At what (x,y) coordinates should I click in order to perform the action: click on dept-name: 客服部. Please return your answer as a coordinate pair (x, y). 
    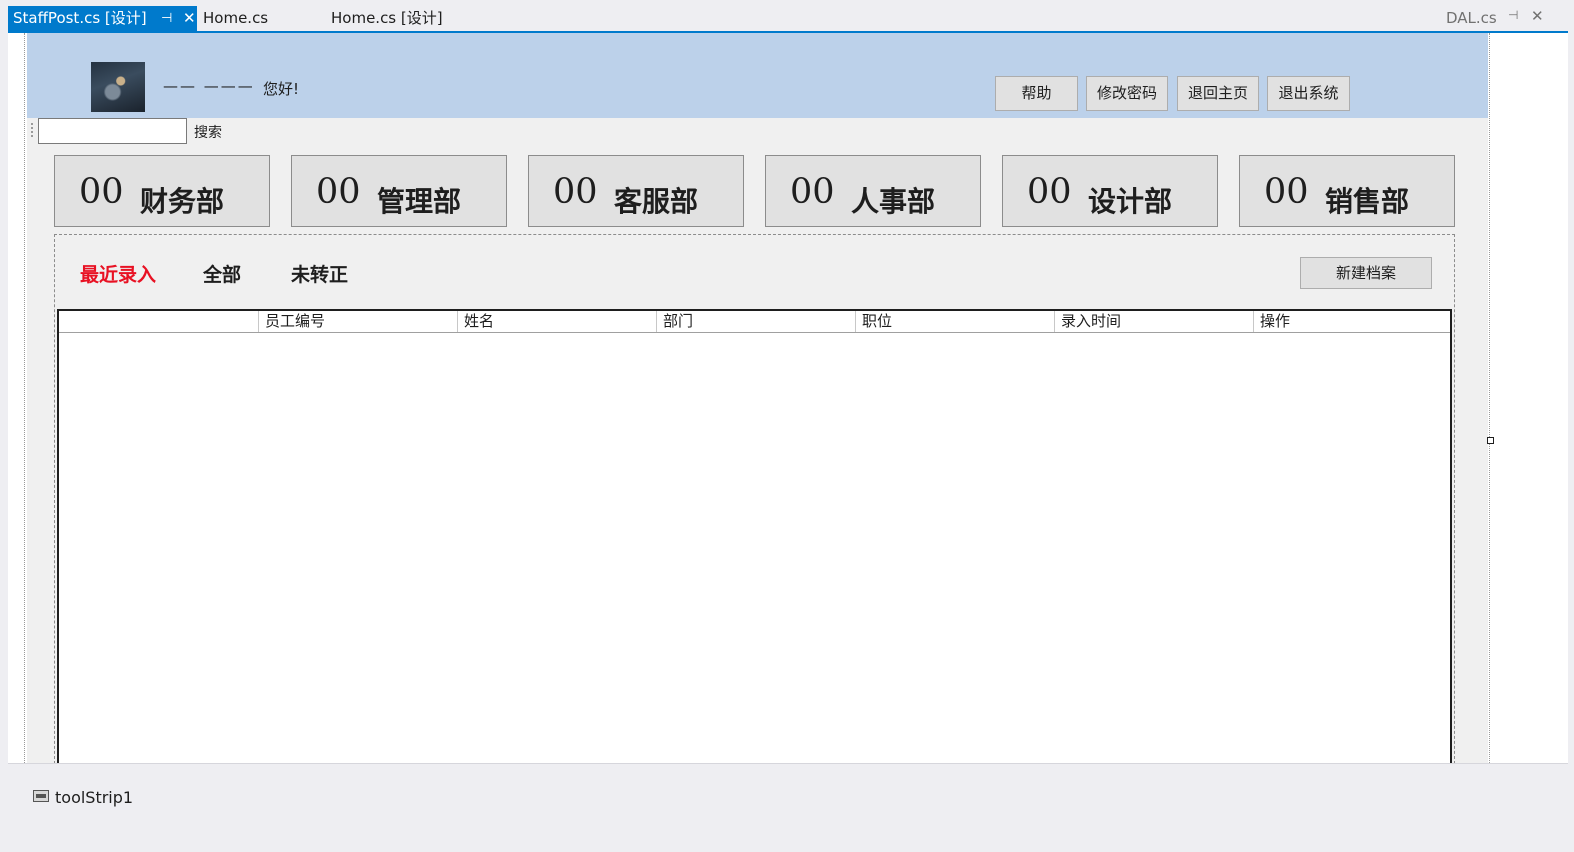
    Looking at the image, I should click on (656, 201).